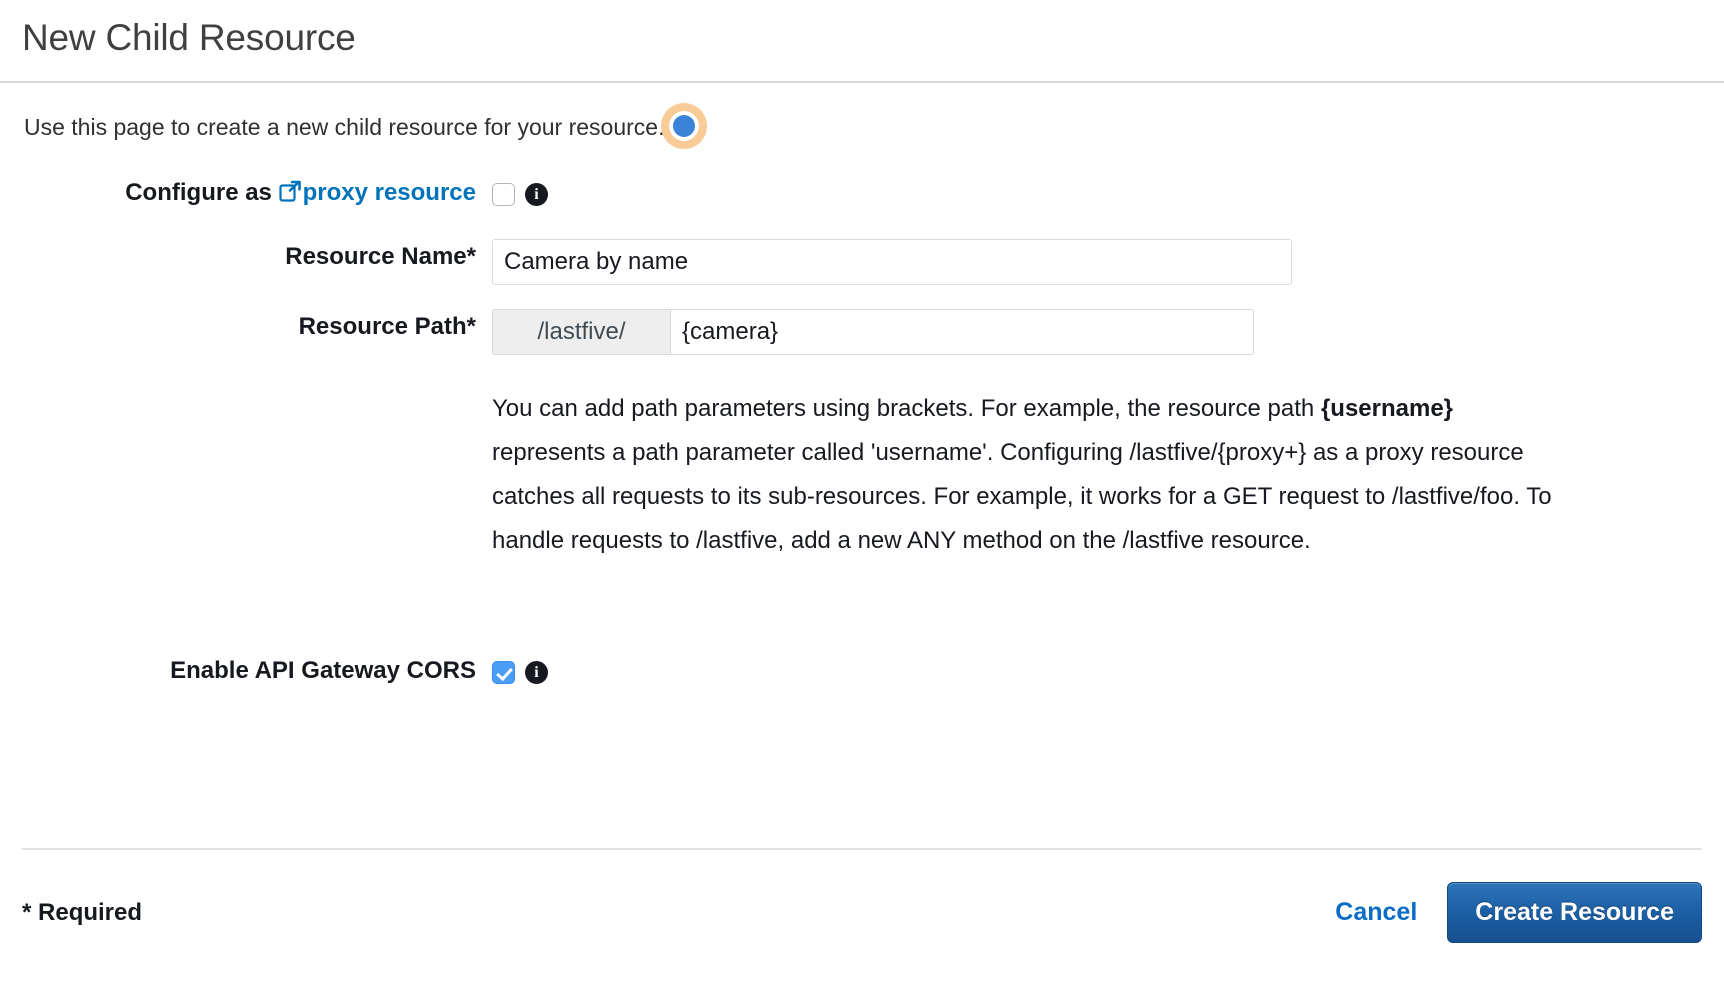 The height and width of the screenshot is (1008, 1724). Describe the element at coordinates (289, 195) in the screenshot. I see `external-link-icon` at that location.